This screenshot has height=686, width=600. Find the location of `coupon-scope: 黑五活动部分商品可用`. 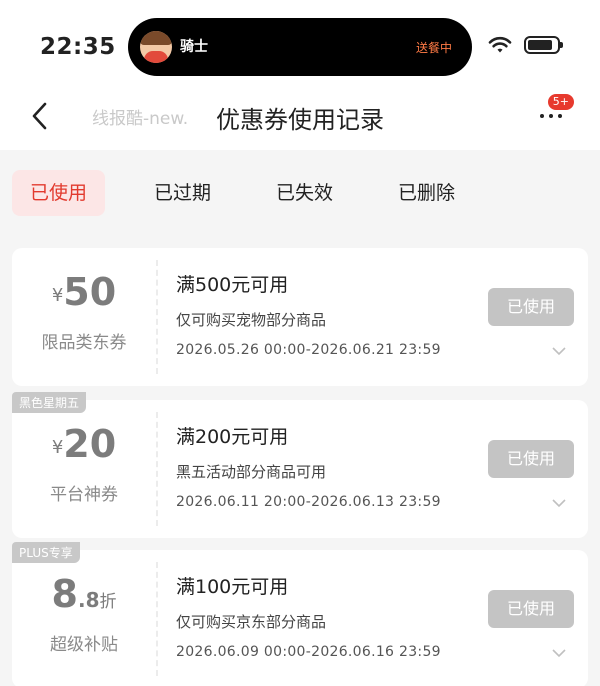

coupon-scope: 黑五活动部分商品可用 is located at coordinates (251, 472).